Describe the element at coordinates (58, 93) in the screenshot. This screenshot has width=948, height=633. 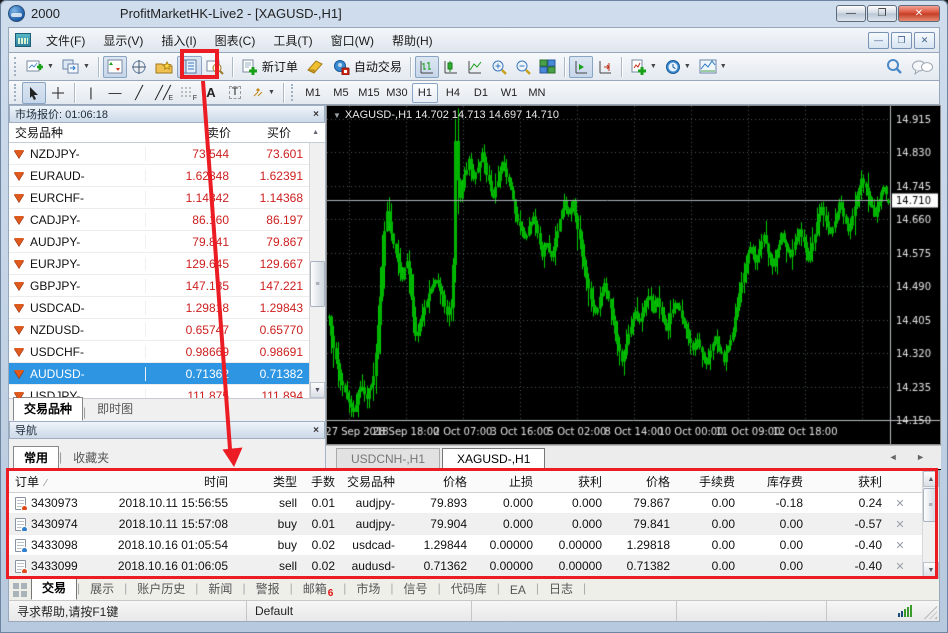
I see `crosshair-tool` at that location.